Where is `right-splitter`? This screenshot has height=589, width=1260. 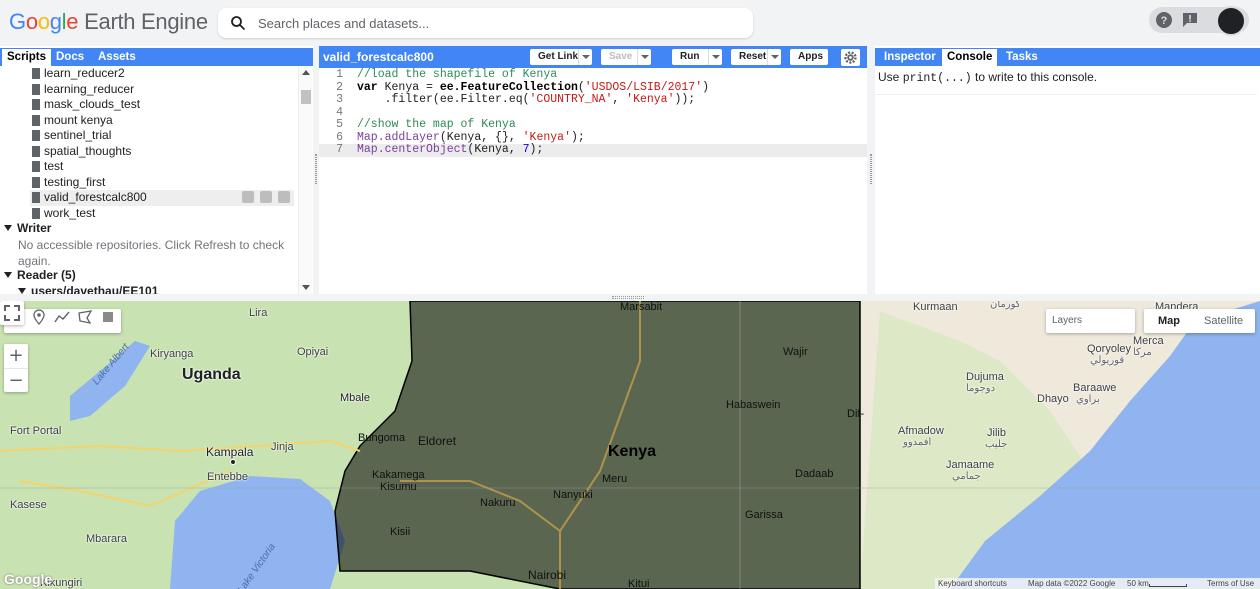
right-splitter is located at coordinates (871, 171).